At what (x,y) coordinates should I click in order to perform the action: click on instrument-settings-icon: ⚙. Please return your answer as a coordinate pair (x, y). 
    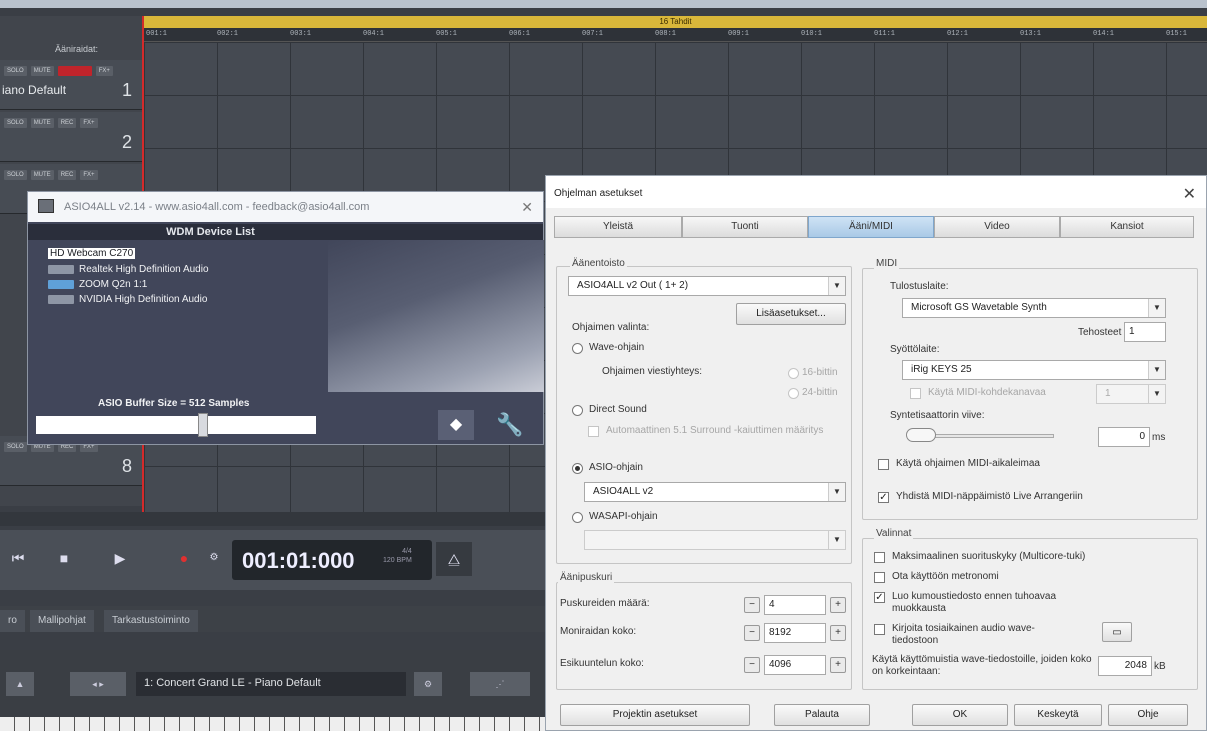
    Looking at the image, I should click on (428, 684).